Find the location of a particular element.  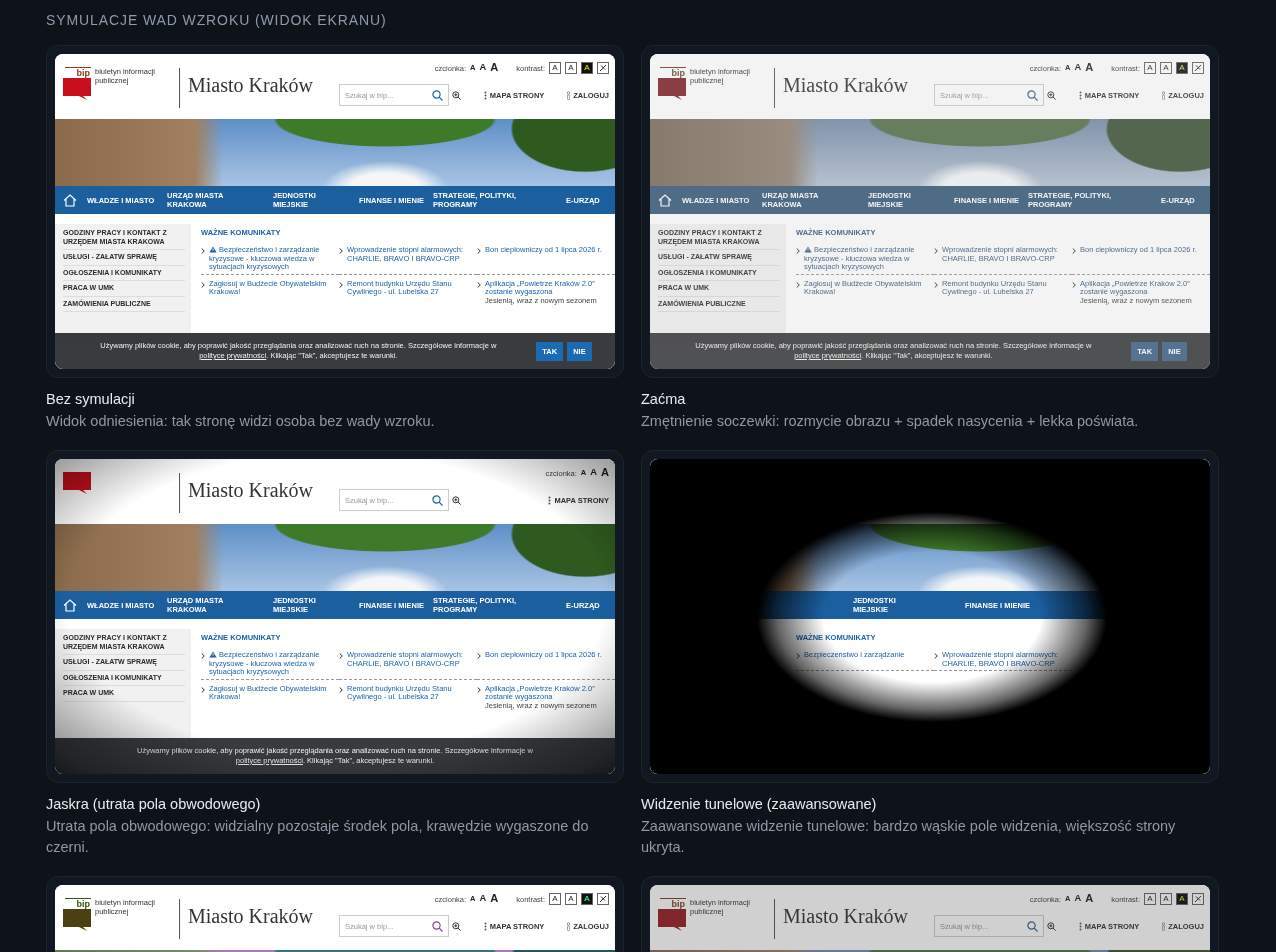

simulation-title: Jaskra (utrata pola obwodowego) is located at coordinates (154, 804).